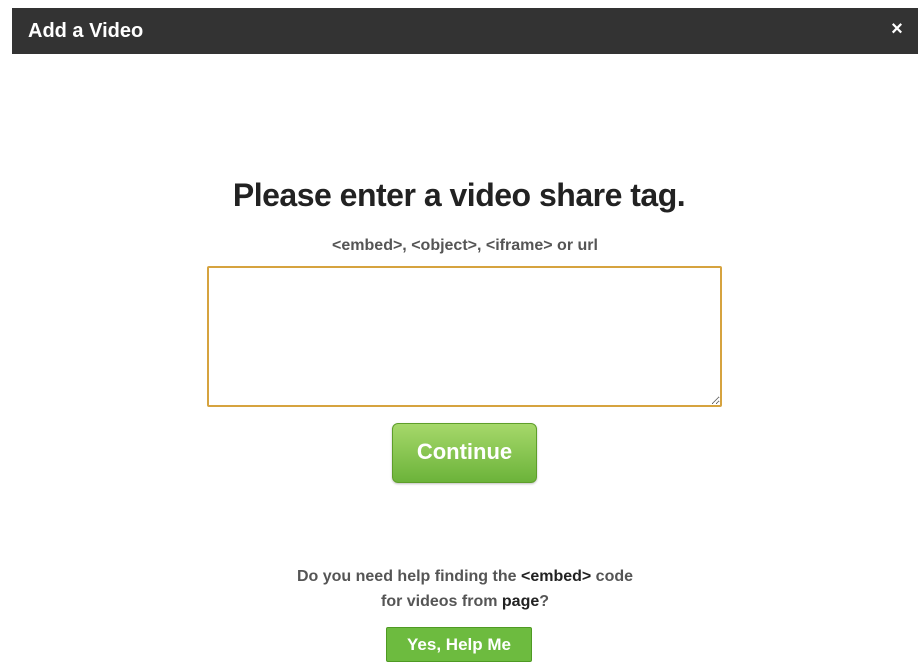 The image size is (918, 662). What do you see at coordinates (556, 576) in the screenshot?
I see `embed-code-label: <embed>` at bounding box center [556, 576].